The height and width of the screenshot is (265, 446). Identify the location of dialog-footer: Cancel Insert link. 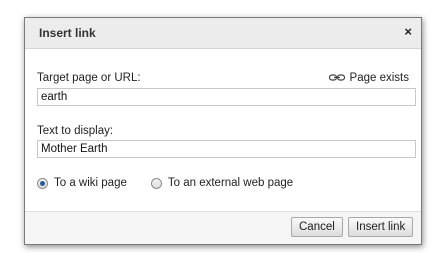
(223, 227).